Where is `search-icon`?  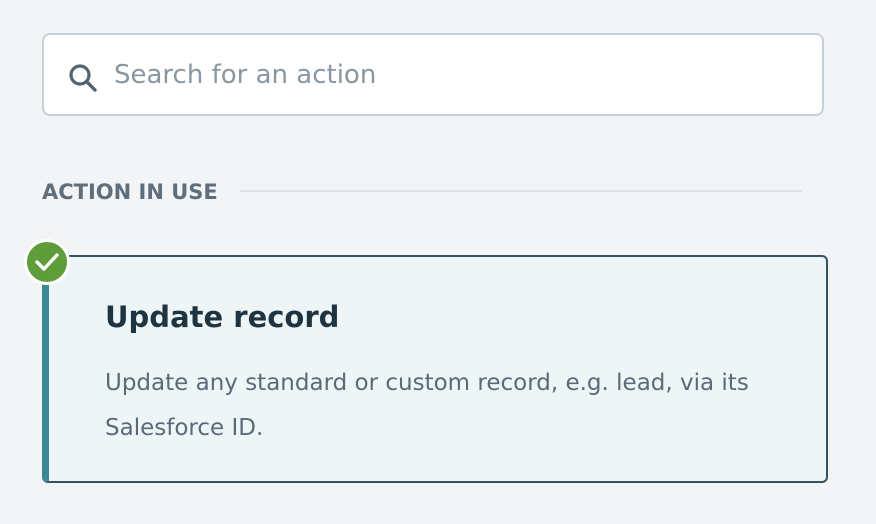 search-icon is located at coordinates (83, 78).